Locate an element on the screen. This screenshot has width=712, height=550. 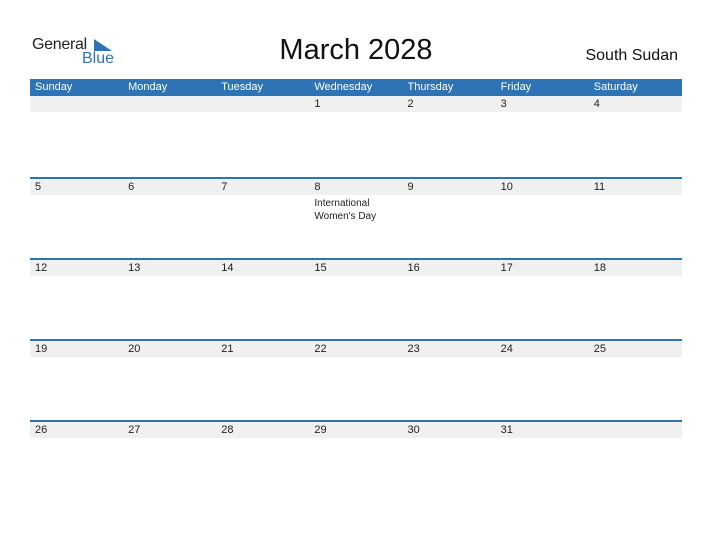
day-number: 6 is located at coordinates (131, 187).